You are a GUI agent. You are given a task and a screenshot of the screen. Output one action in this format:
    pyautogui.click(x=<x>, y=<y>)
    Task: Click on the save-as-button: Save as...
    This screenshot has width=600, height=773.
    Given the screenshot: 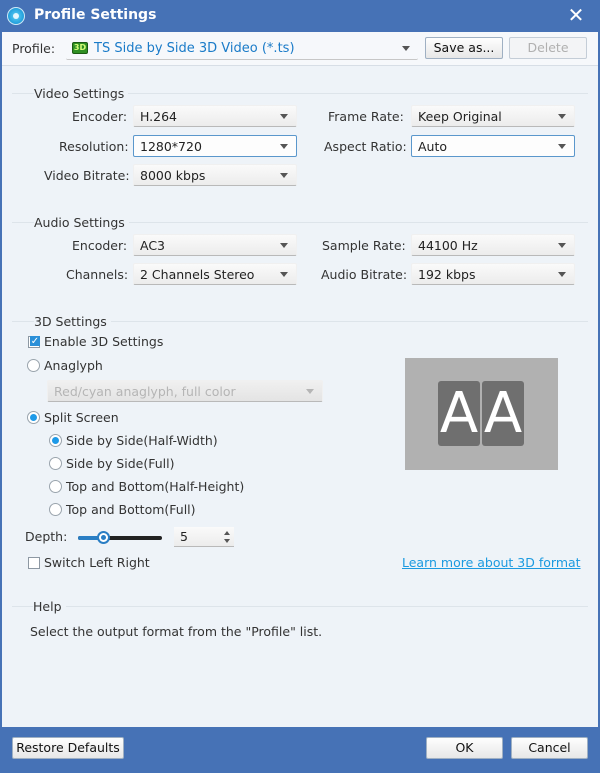 What is the action you would take?
    pyautogui.click(x=464, y=48)
    